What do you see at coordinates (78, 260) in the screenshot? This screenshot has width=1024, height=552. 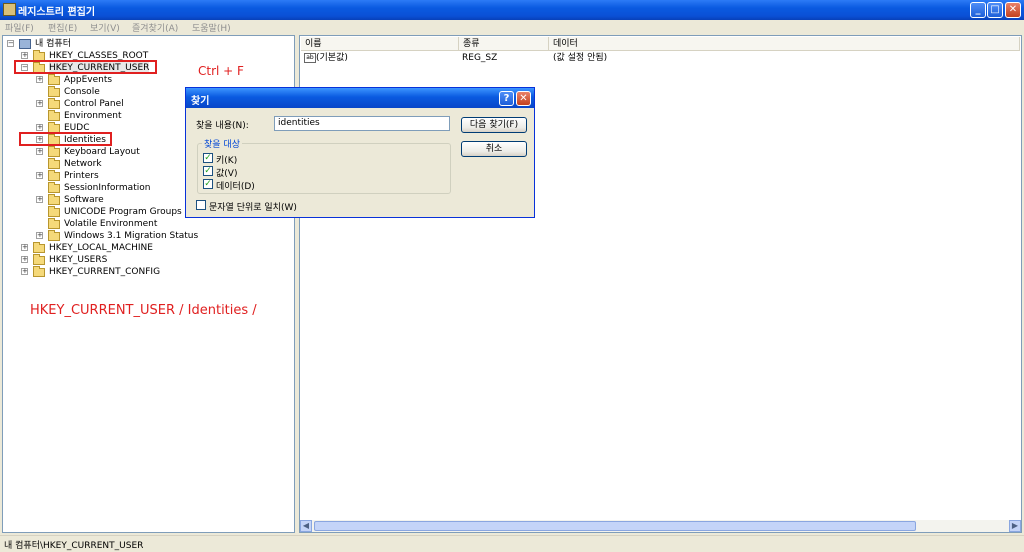 I see `tree-label: HKEY_USERS` at bounding box center [78, 260].